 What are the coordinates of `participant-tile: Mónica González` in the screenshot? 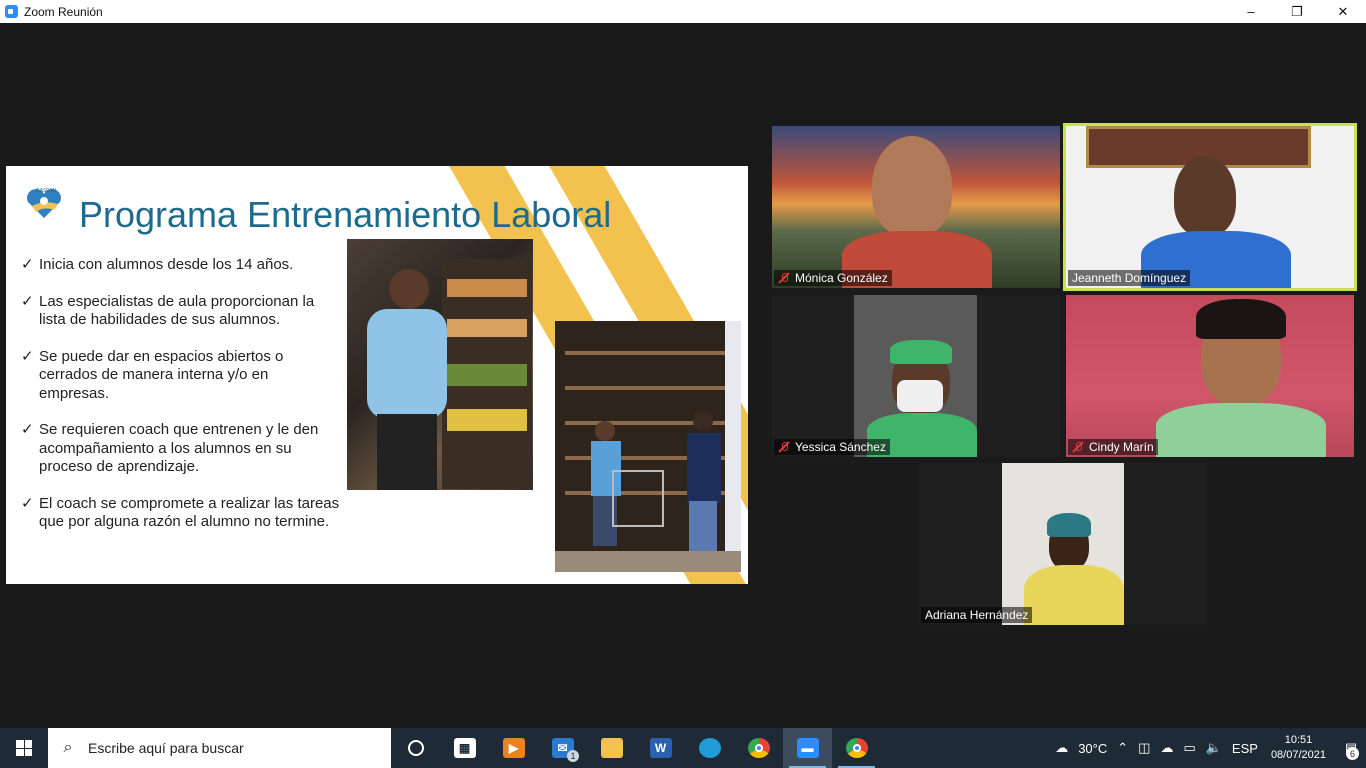 It's located at (916, 207).